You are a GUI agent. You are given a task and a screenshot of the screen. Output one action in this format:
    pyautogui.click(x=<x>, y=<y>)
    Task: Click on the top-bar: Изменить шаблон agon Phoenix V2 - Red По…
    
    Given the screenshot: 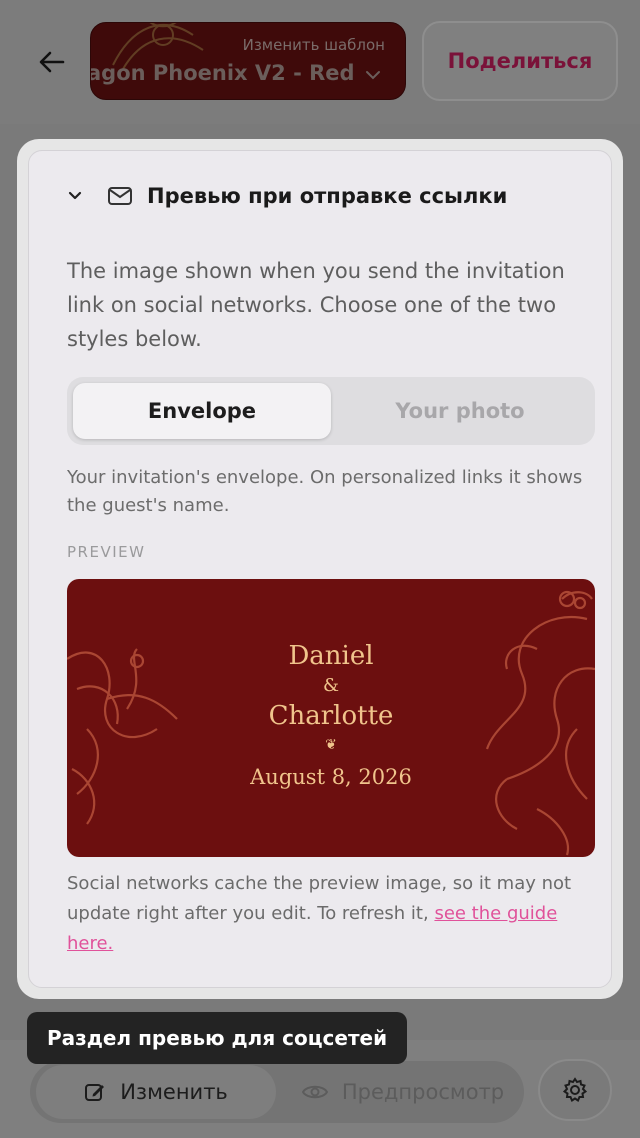 What is the action you would take?
    pyautogui.click(x=320, y=62)
    